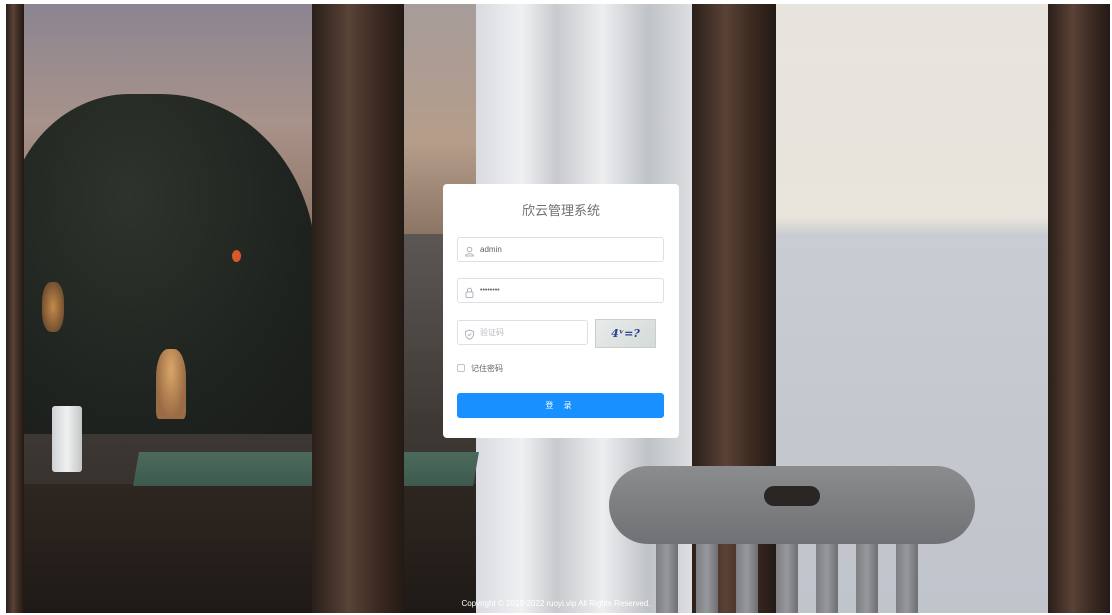  Describe the element at coordinates (560, 249) in the screenshot. I see `username-field: admin` at that location.